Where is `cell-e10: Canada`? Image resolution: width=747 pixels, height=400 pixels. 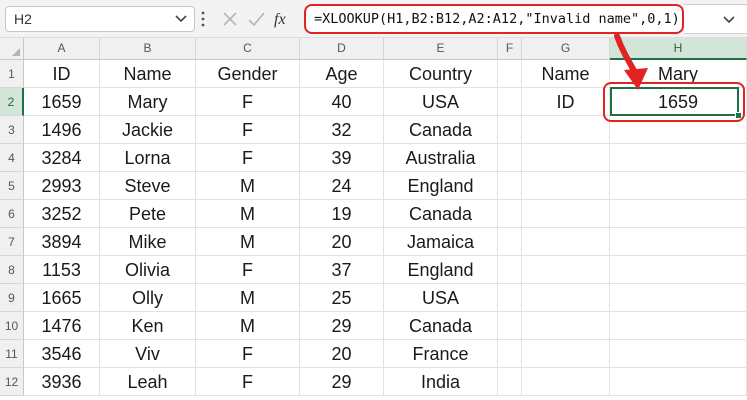
cell-e10: Canada is located at coordinates (441, 326).